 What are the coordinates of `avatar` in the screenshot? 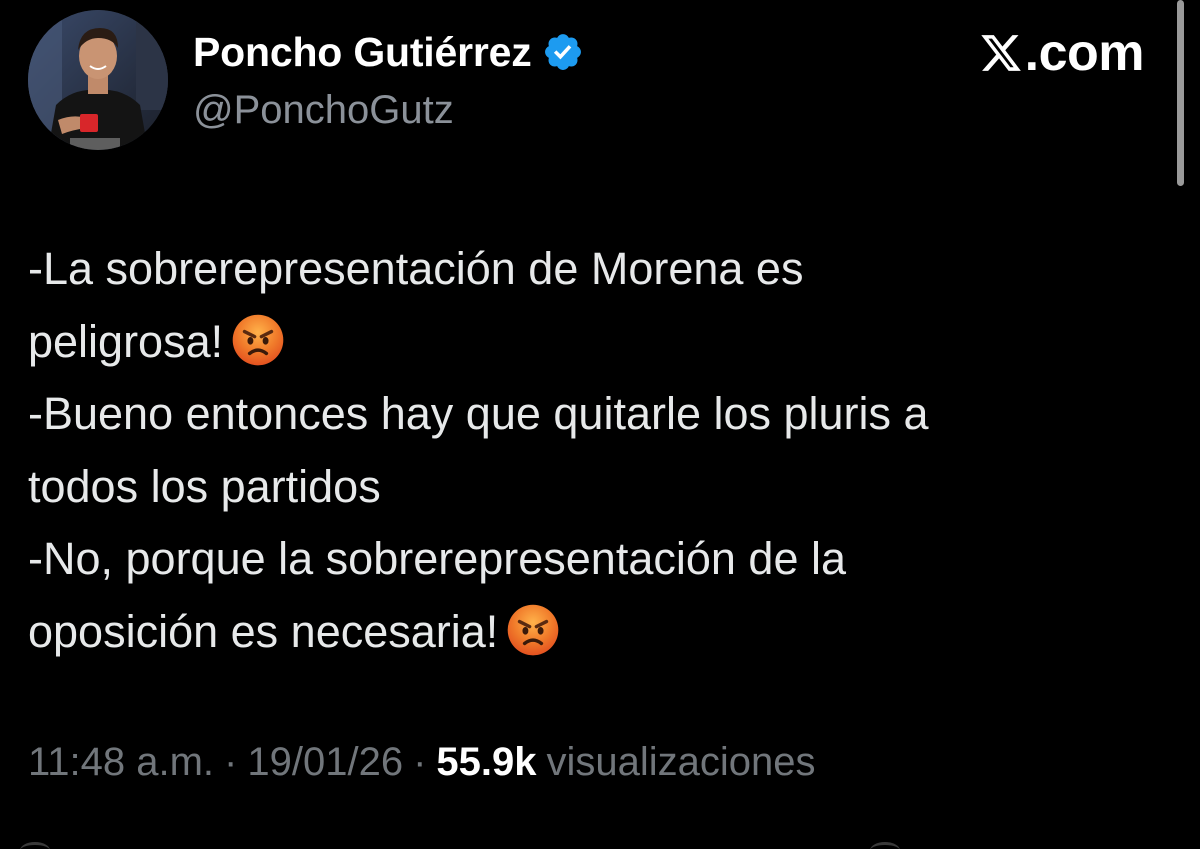 It's located at (98, 80).